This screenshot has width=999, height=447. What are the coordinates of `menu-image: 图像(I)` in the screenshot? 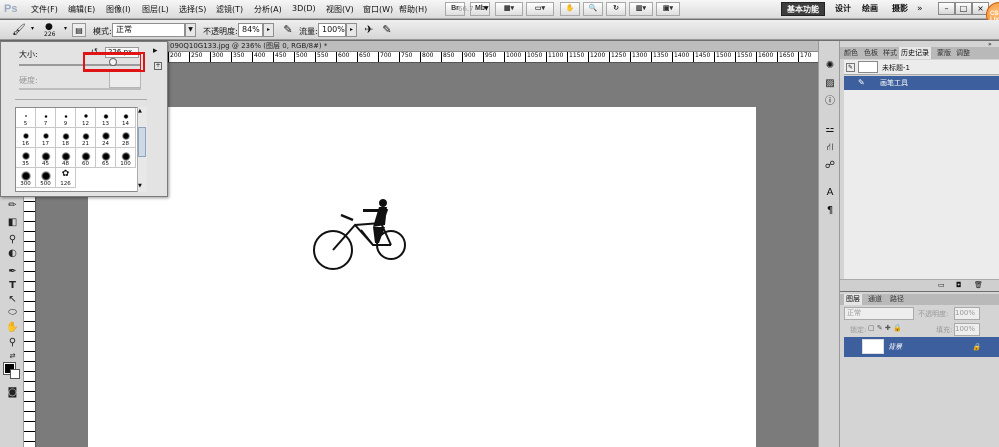 It's located at (118, 9).